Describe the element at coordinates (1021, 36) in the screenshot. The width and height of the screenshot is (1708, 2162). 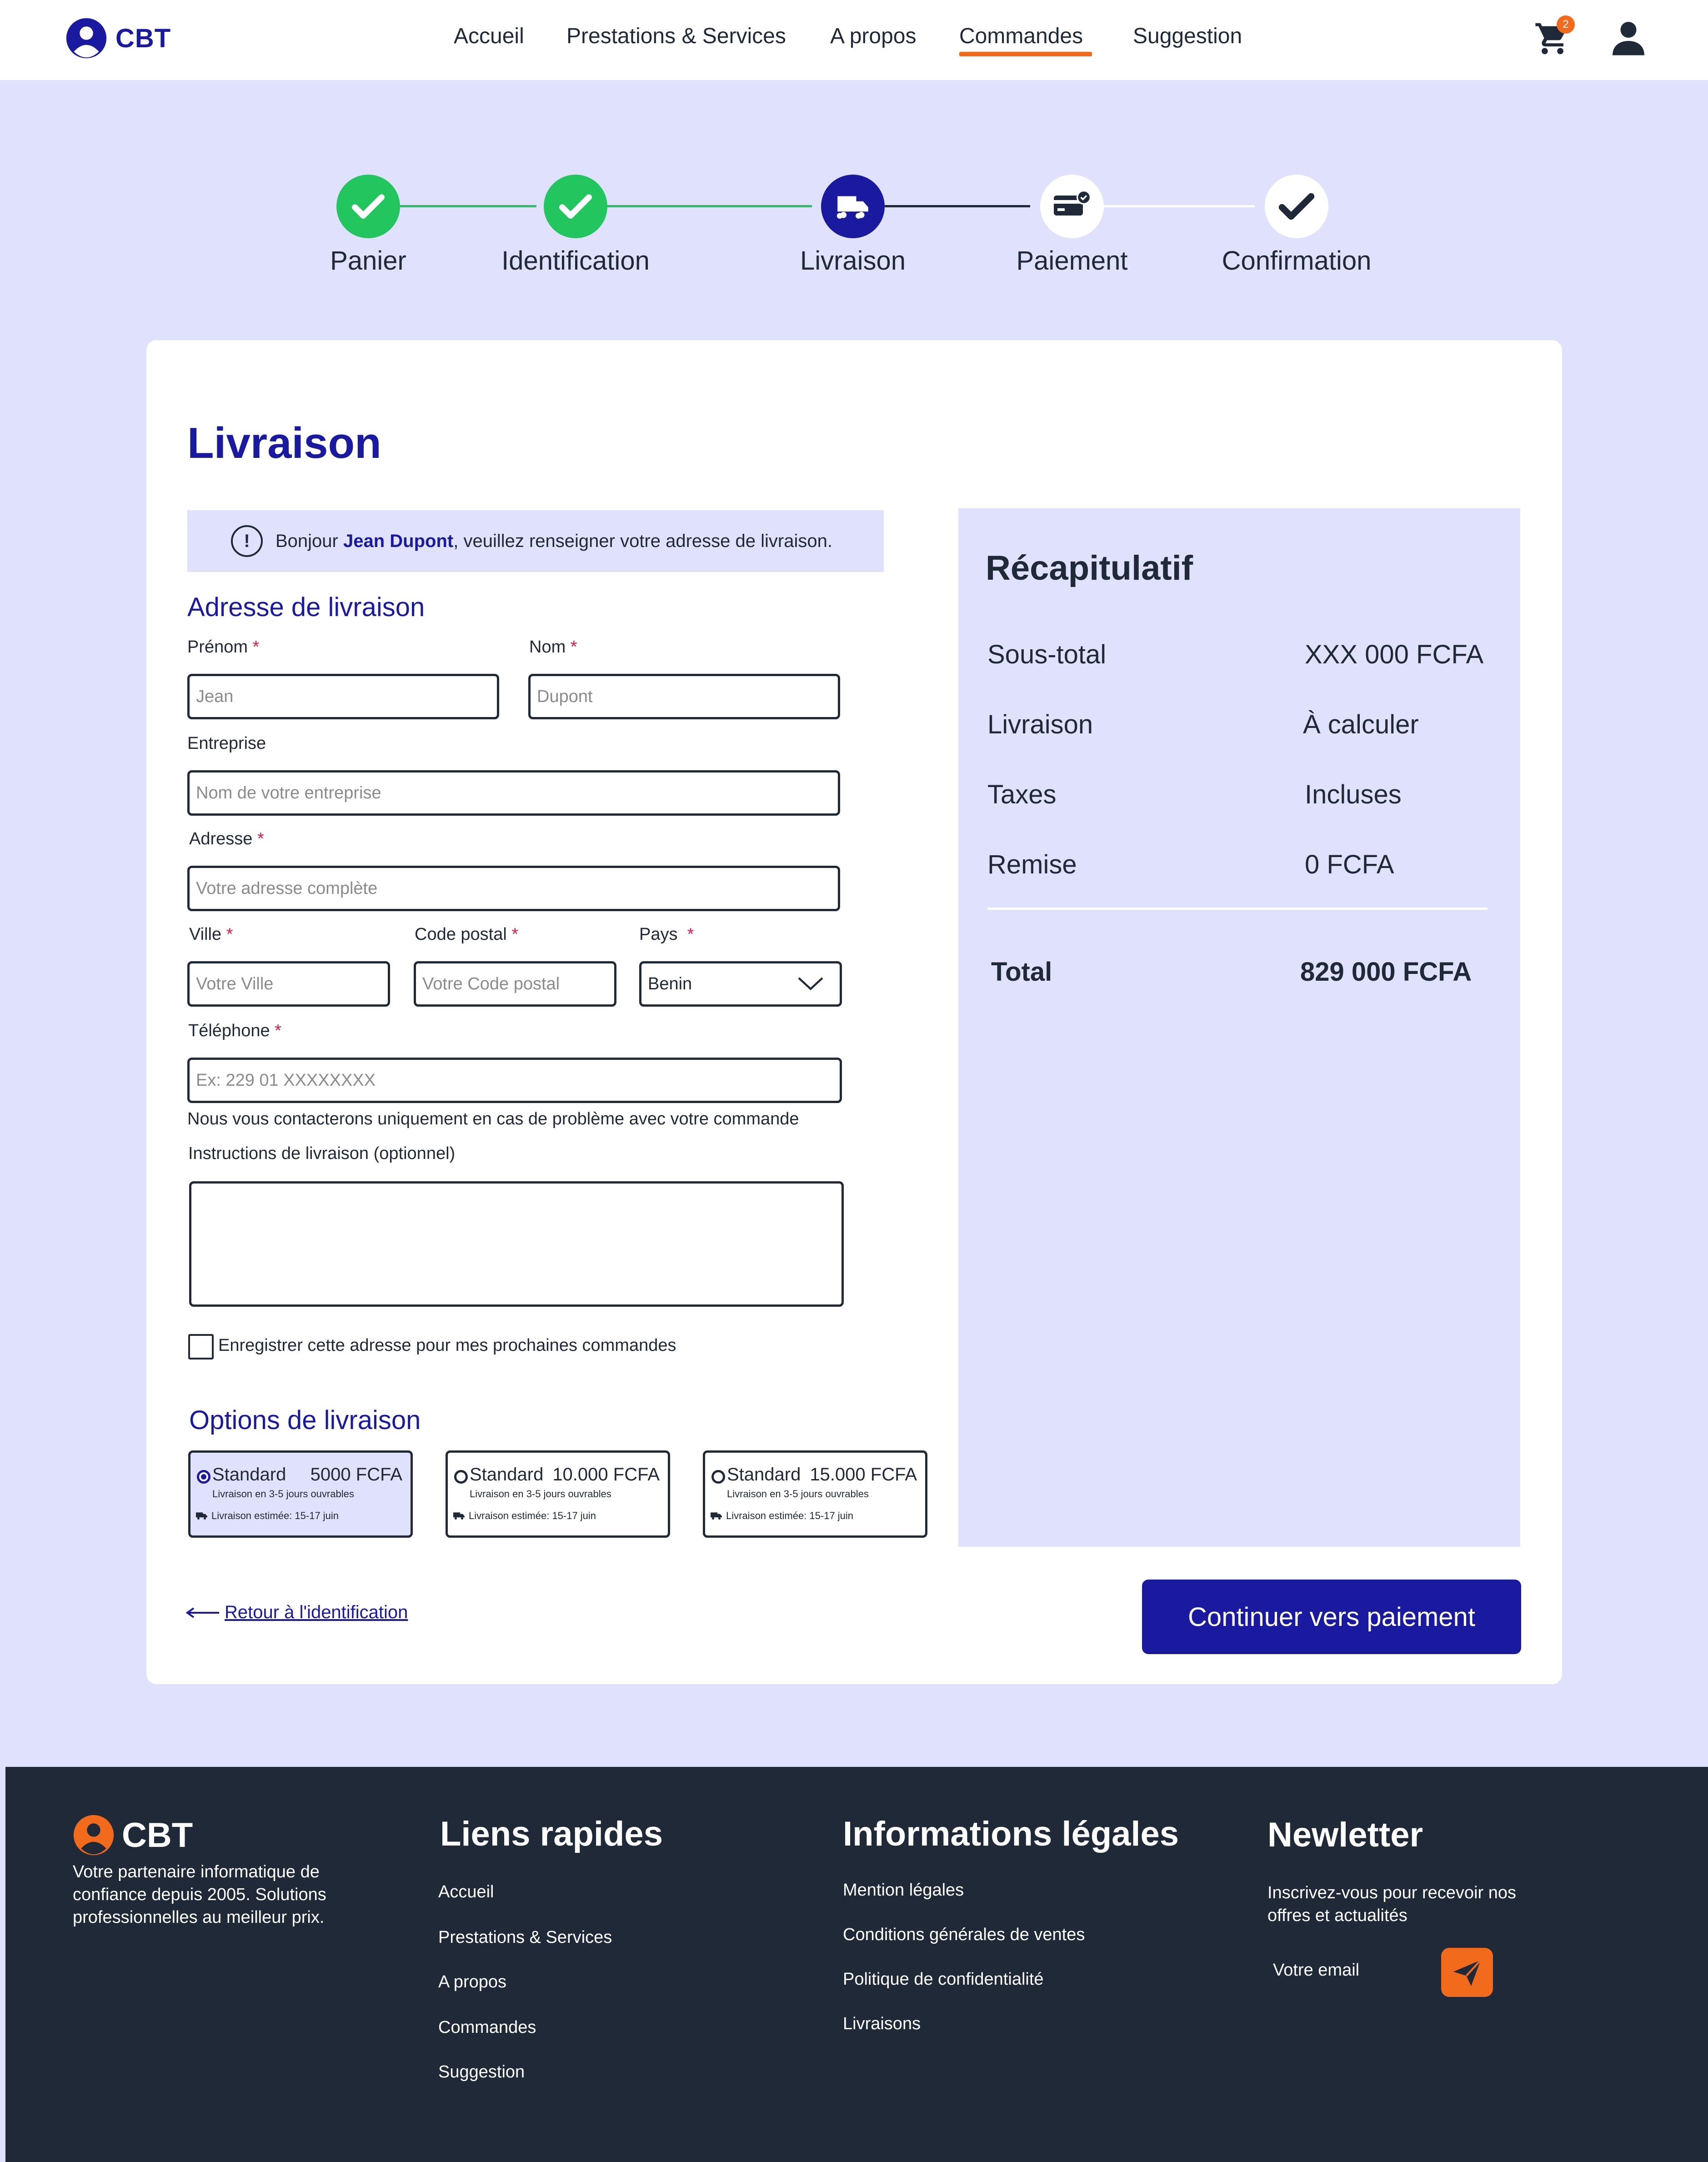
I see `nav-commandes: Commandes` at that location.